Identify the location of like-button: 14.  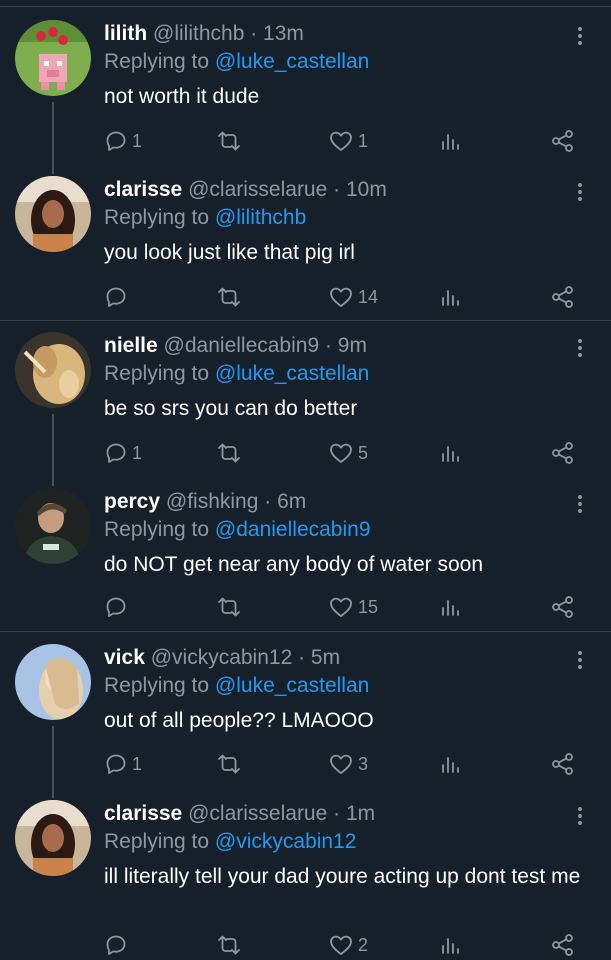
(353, 297).